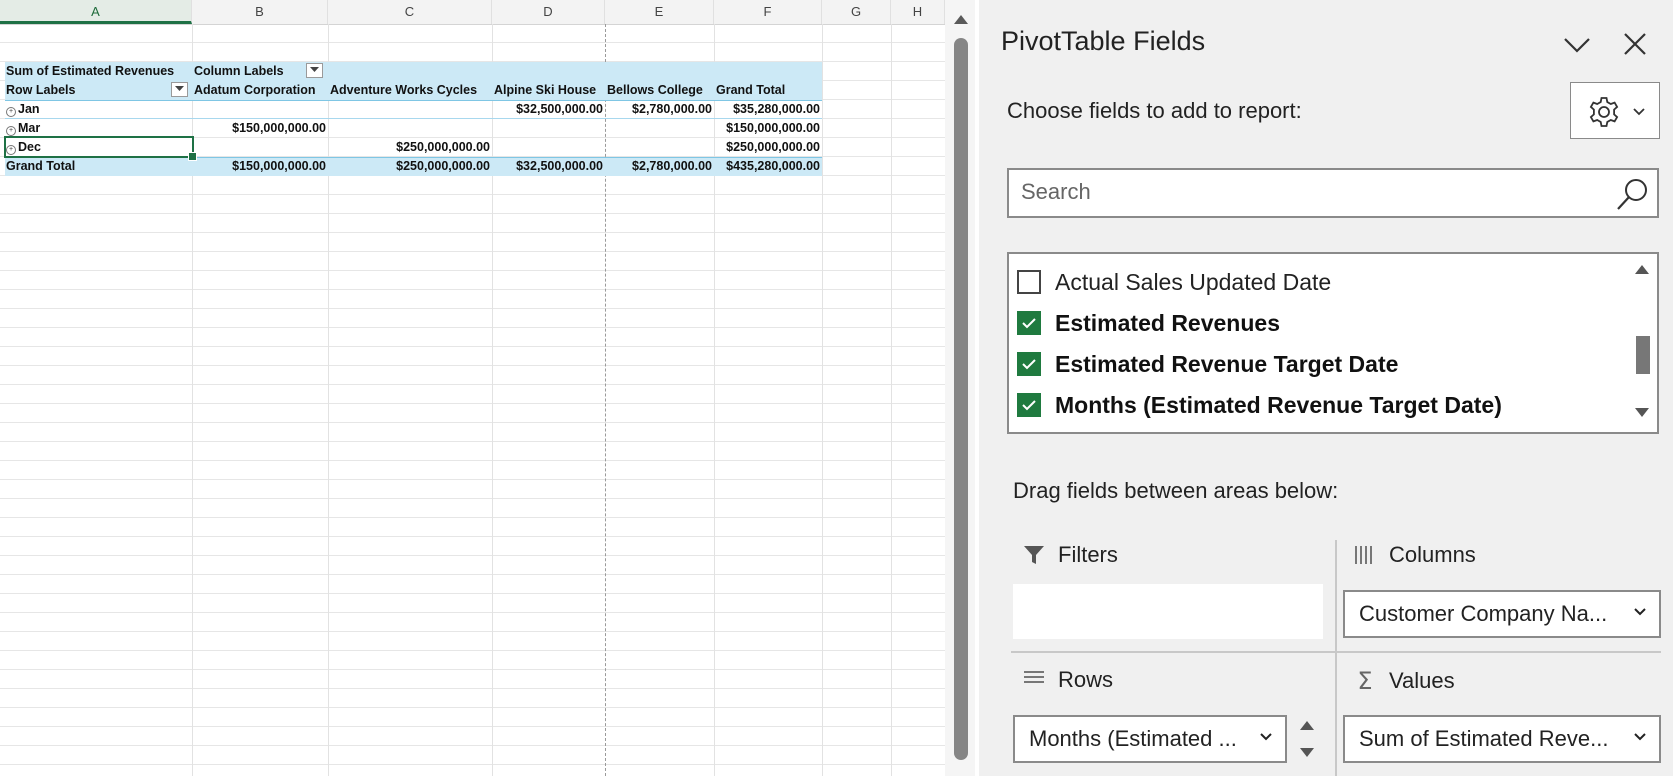 This screenshot has width=1673, height=776. I want to click on field-search-box, so click(1333, 193).